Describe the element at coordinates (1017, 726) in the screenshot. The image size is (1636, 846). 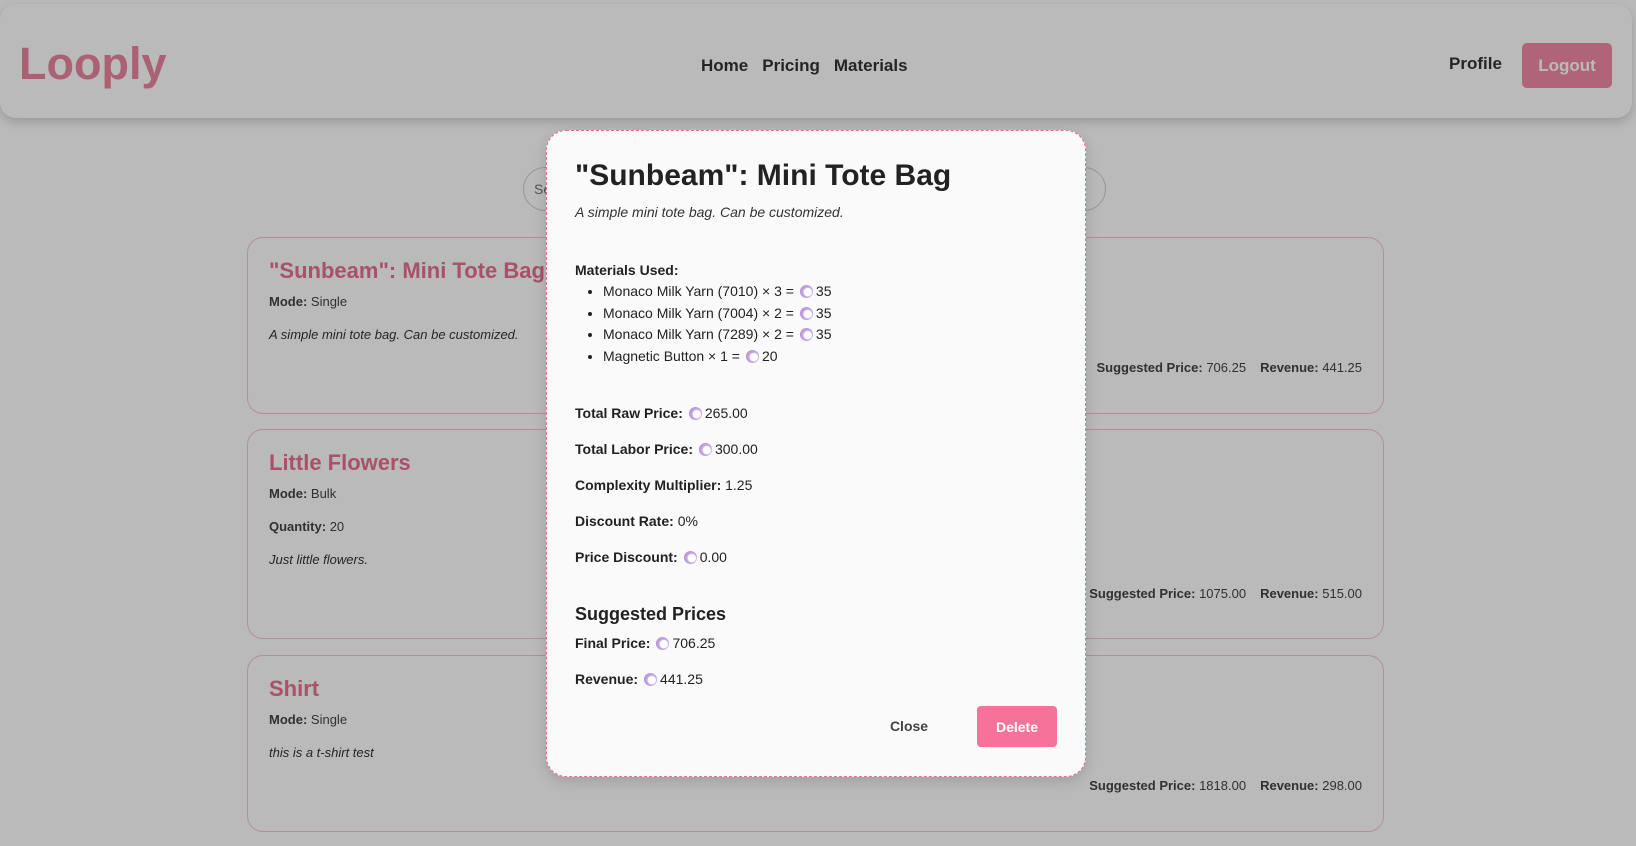
I see `delete-button: Delete` at that location.